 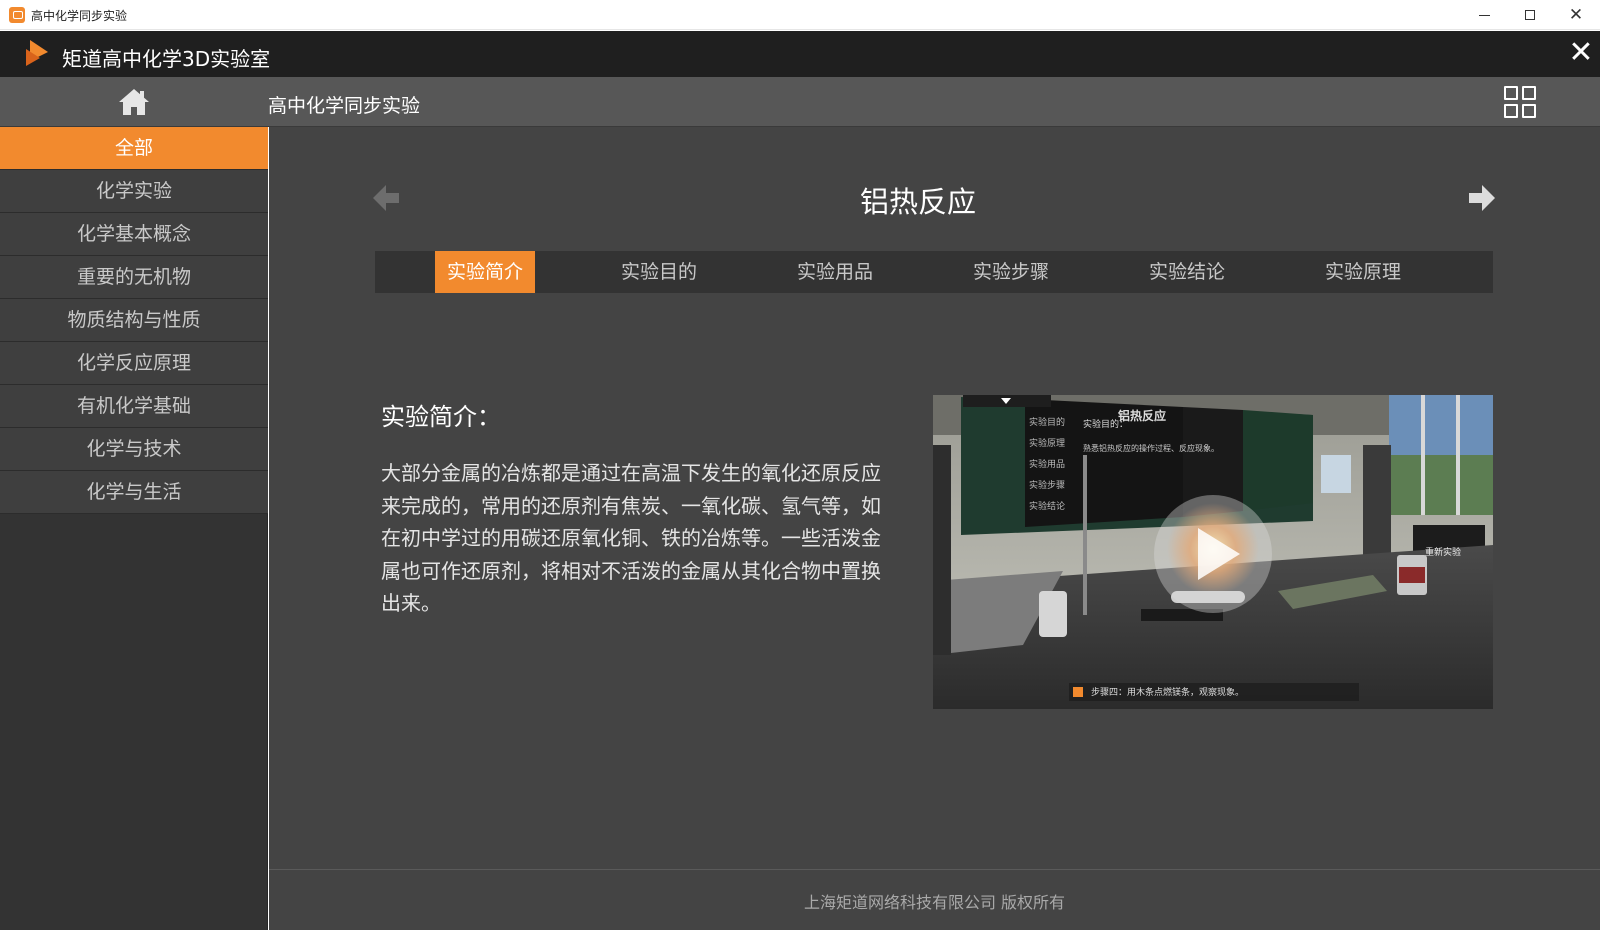 What do you see at coordinates (134, 406) in the screenshot?
I see `sidebar-item-organic-basics: 有机化学基础` at bounding box center [134, 406].